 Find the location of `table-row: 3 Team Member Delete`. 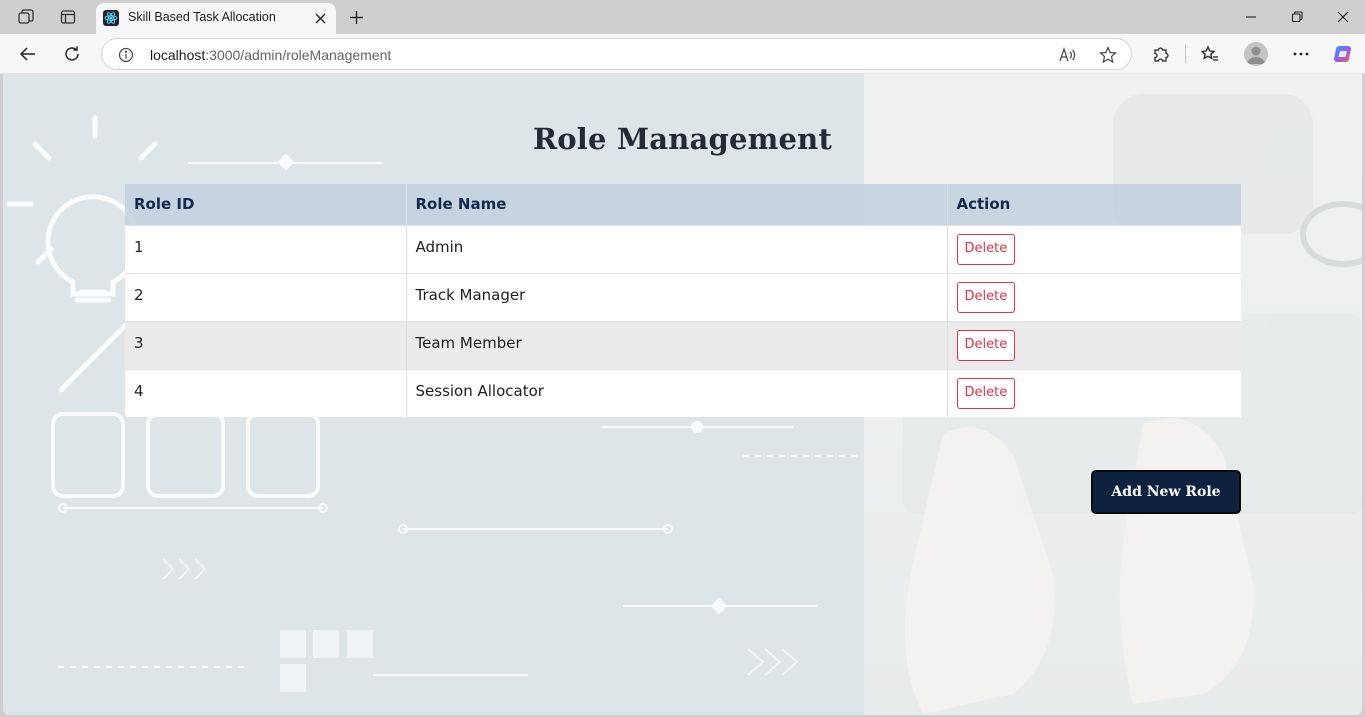

table-row: 3 Team Member Delete is located at coordinates (683, 344).